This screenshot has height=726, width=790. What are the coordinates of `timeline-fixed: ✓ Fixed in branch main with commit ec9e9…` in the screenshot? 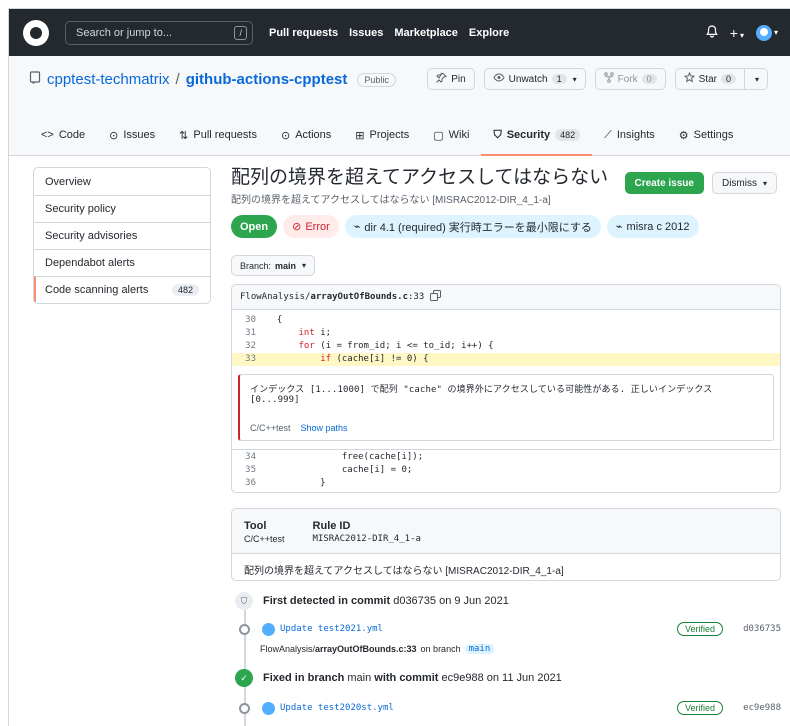 It's located at (508, 678).